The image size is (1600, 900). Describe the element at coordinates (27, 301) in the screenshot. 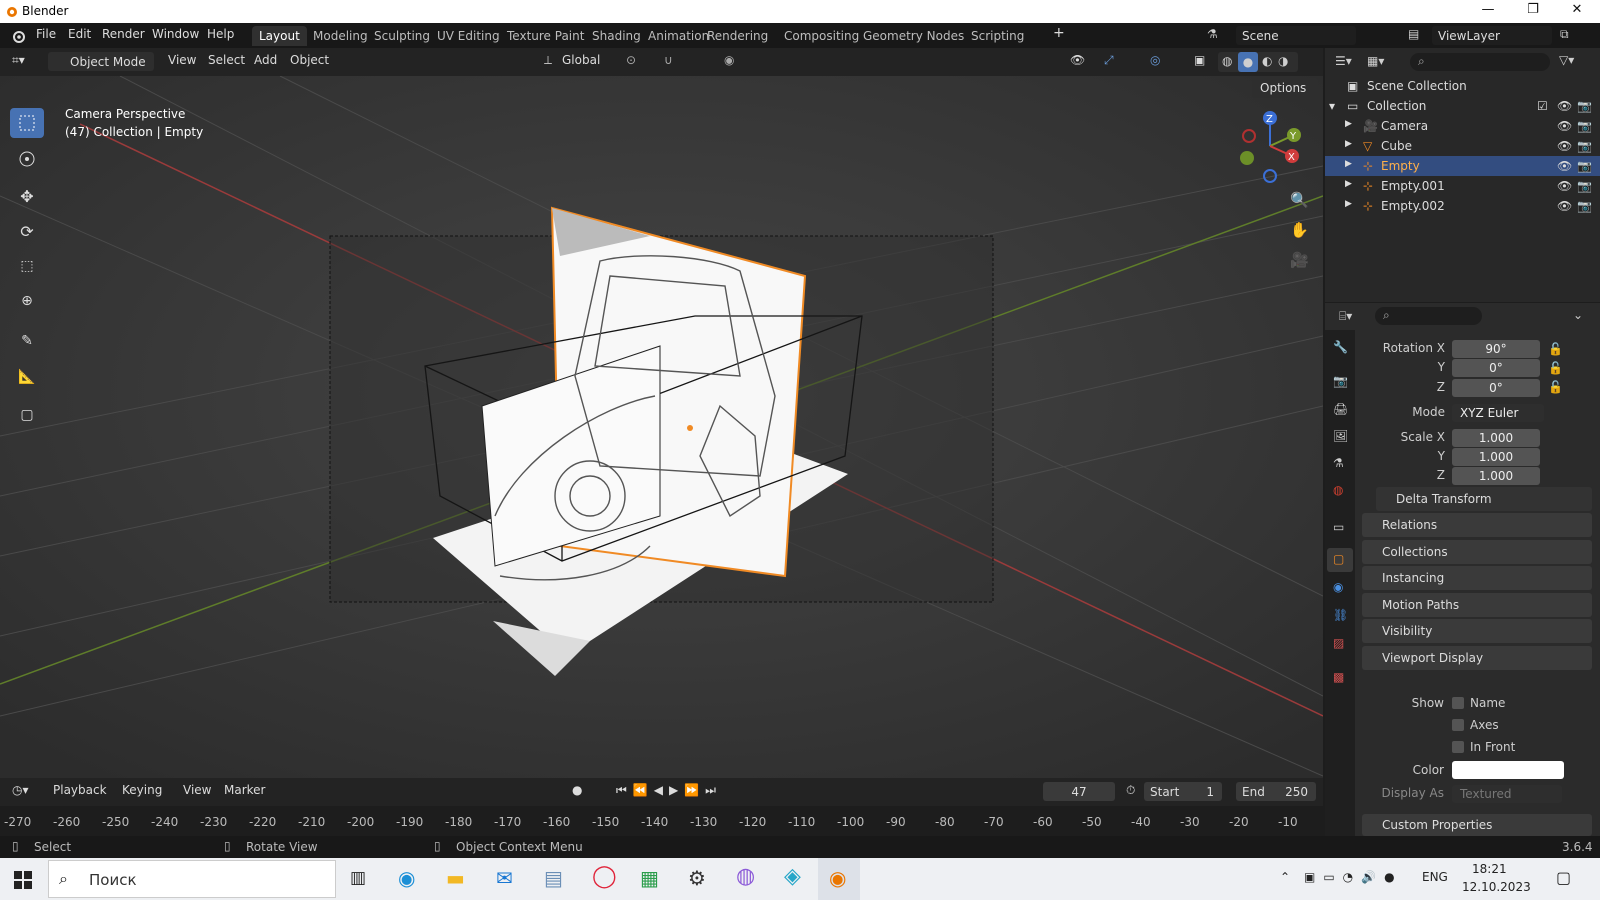

I see `transform-tool: ⊕` at that location.